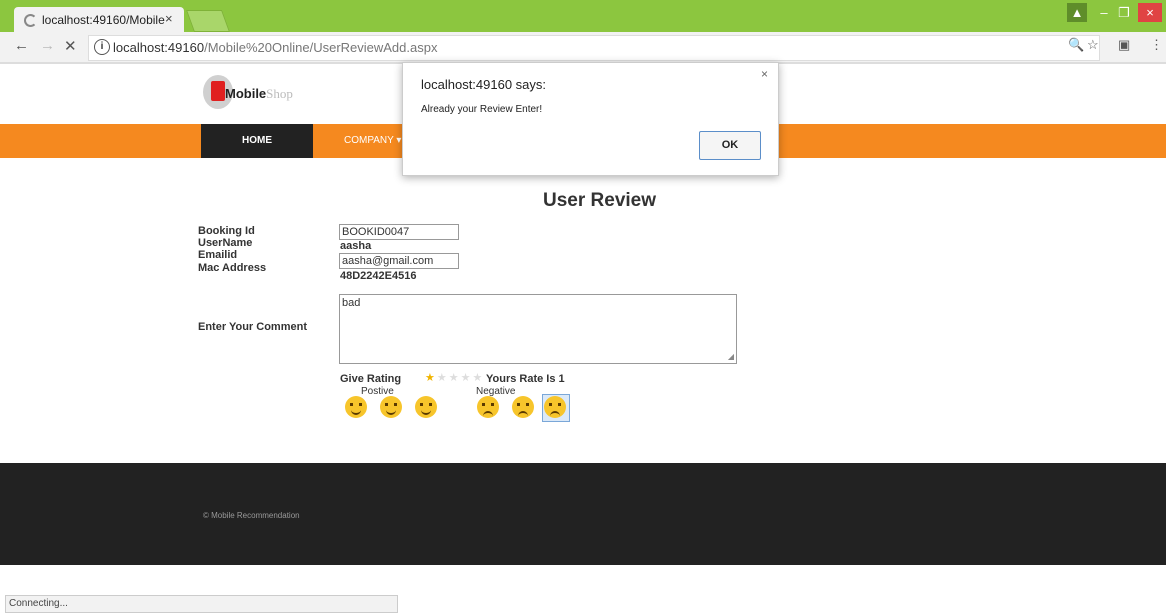  What do you see at coordinates (225, 243) in the screenshot?
I see `username-label: UserName` at bounding box center [225, 243].